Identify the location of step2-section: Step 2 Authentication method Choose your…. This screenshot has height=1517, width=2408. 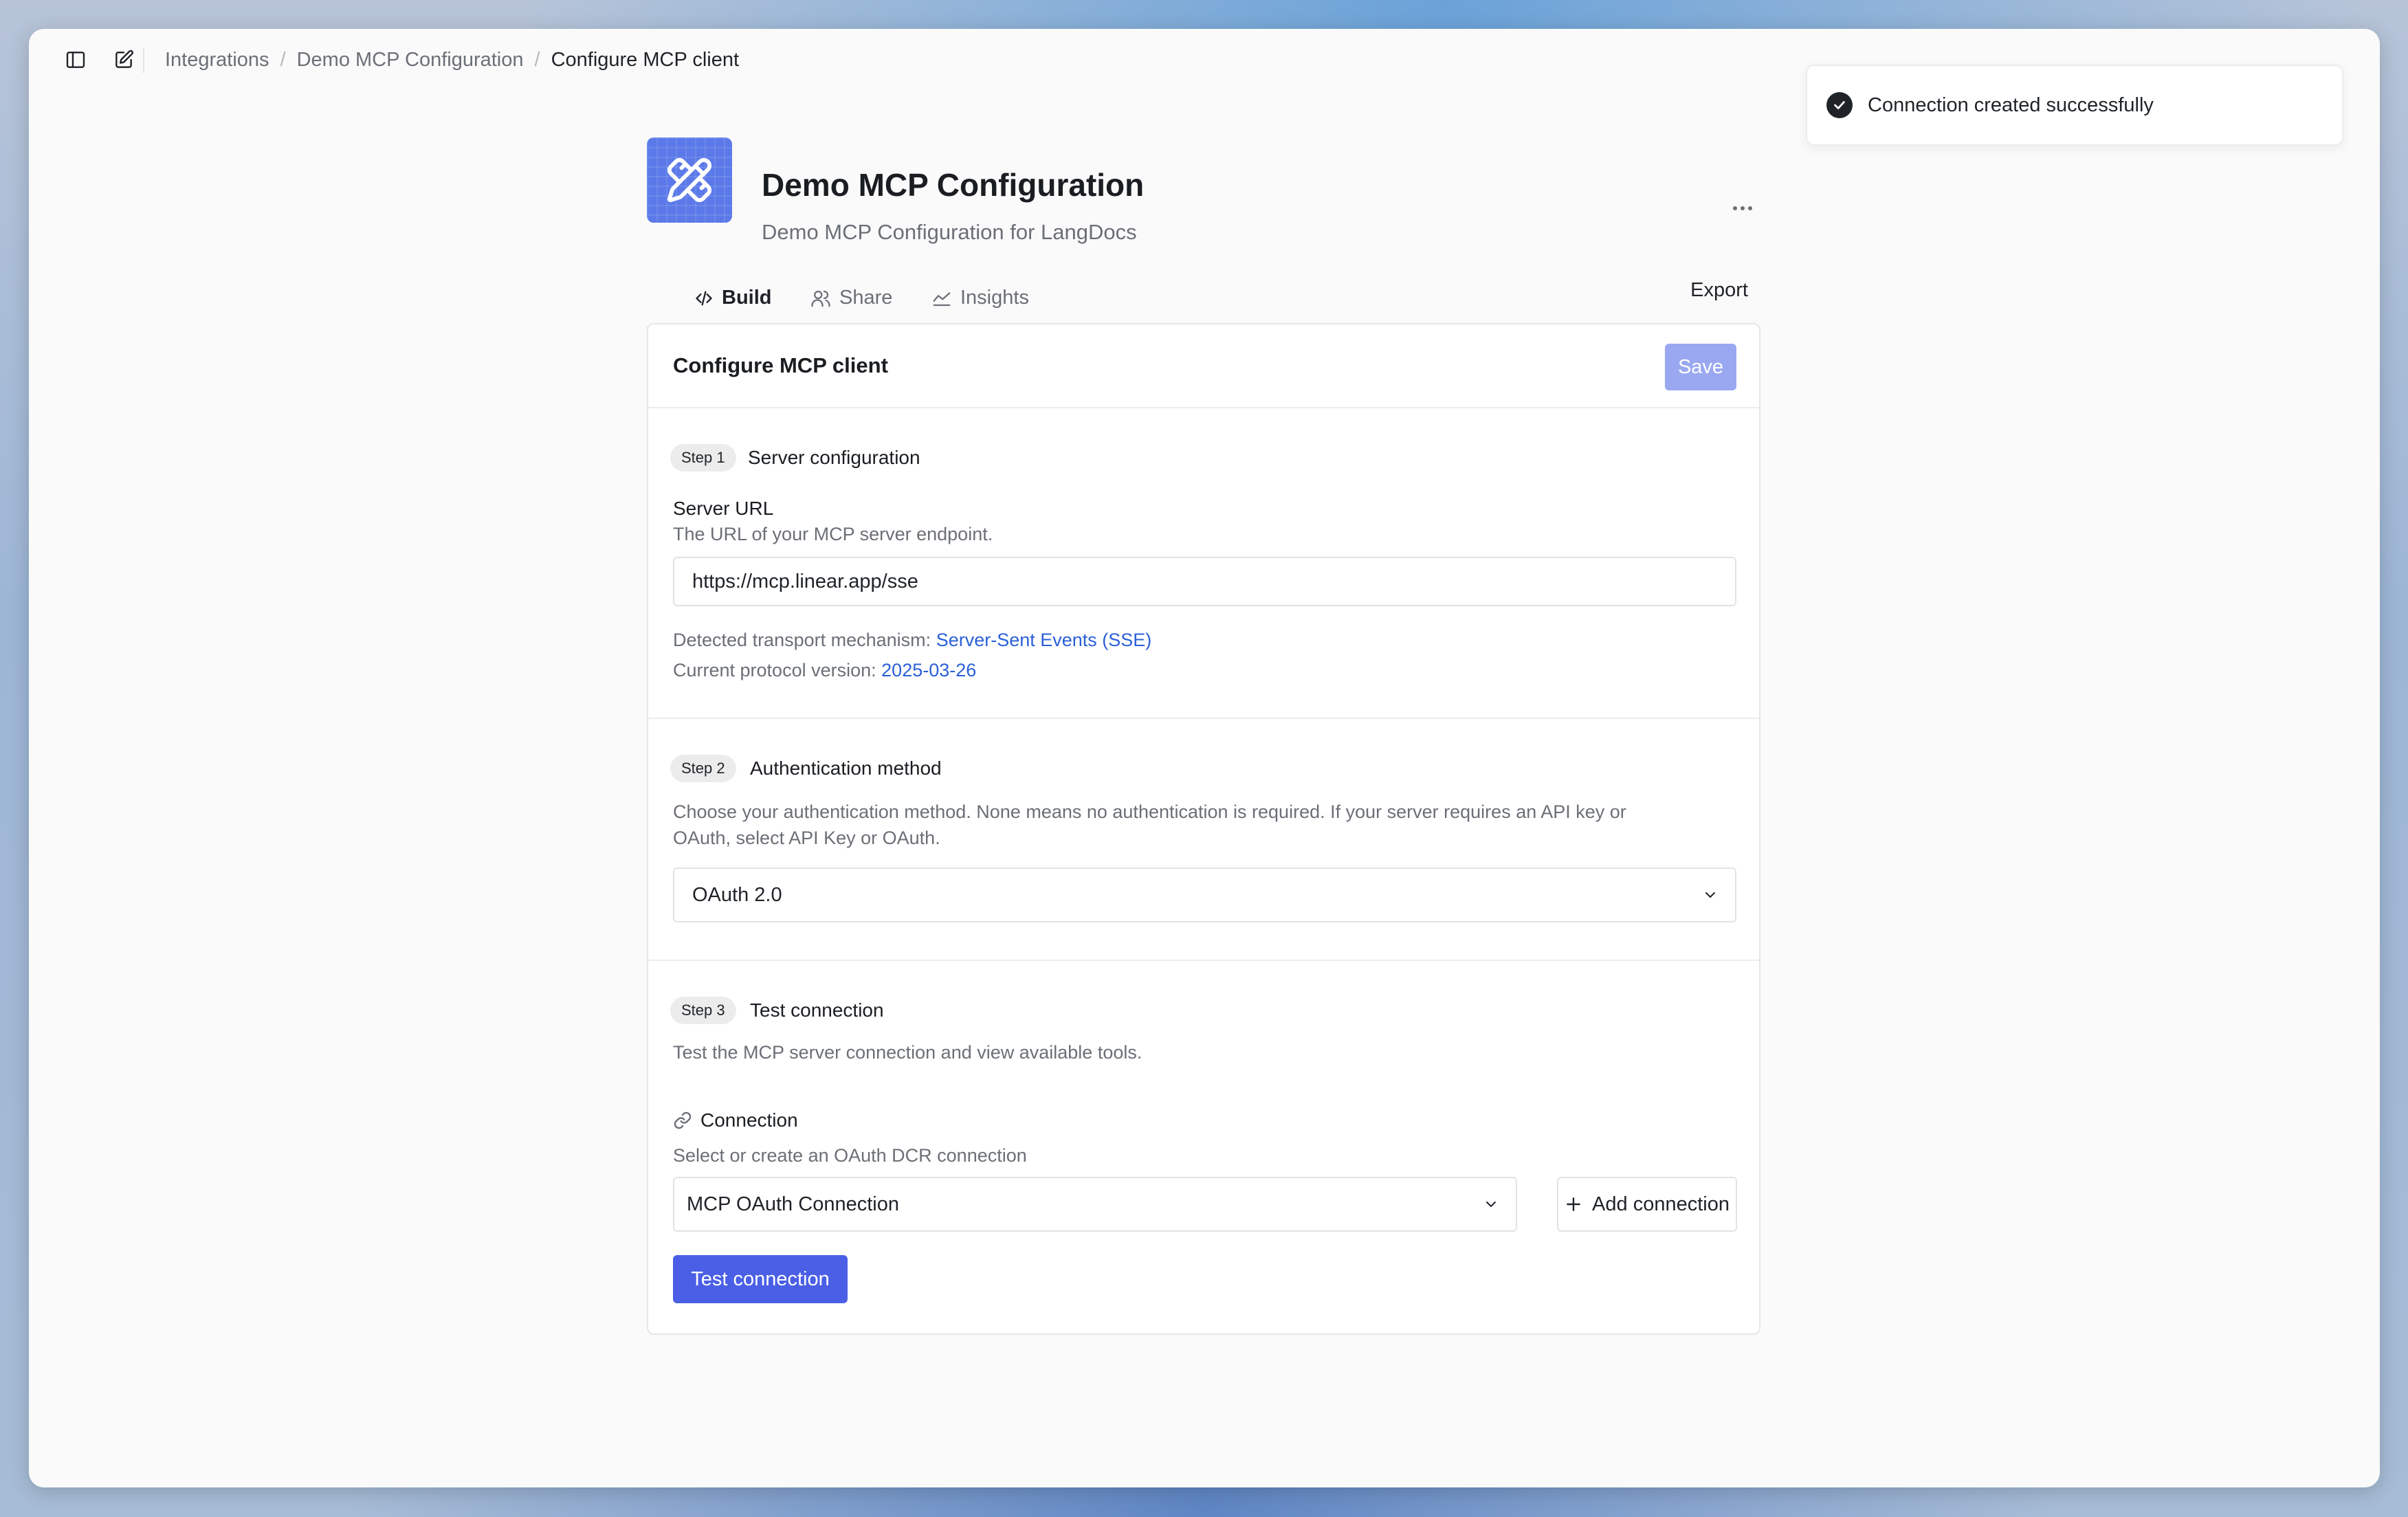
(1203, 840).